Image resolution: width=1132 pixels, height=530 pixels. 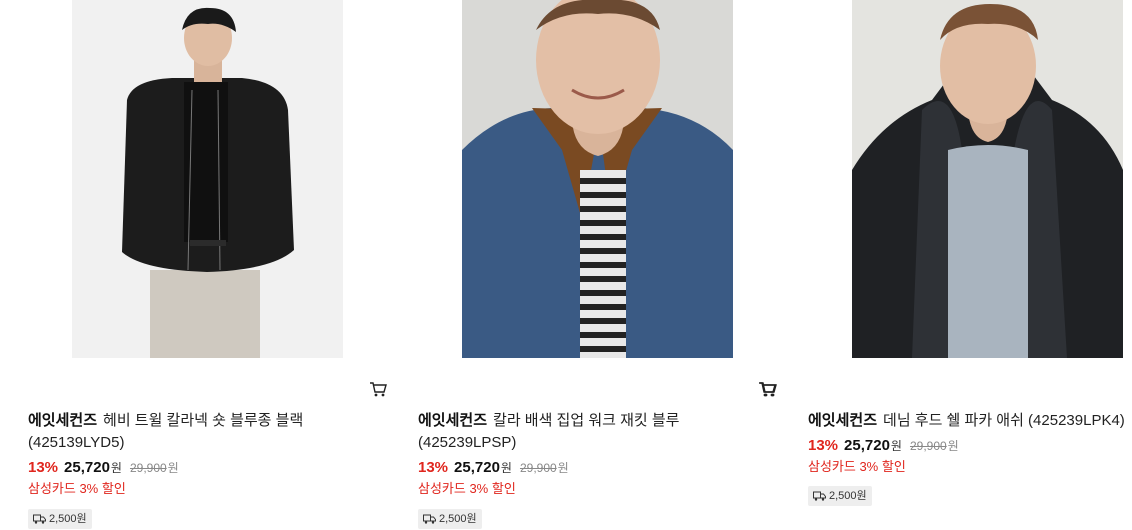 I want to click on product-title: 에잇세컨즈 헤비 트윌 칼라넥 숏 블루종 블랙 (425139LYD5), so click(x=208, y=432).